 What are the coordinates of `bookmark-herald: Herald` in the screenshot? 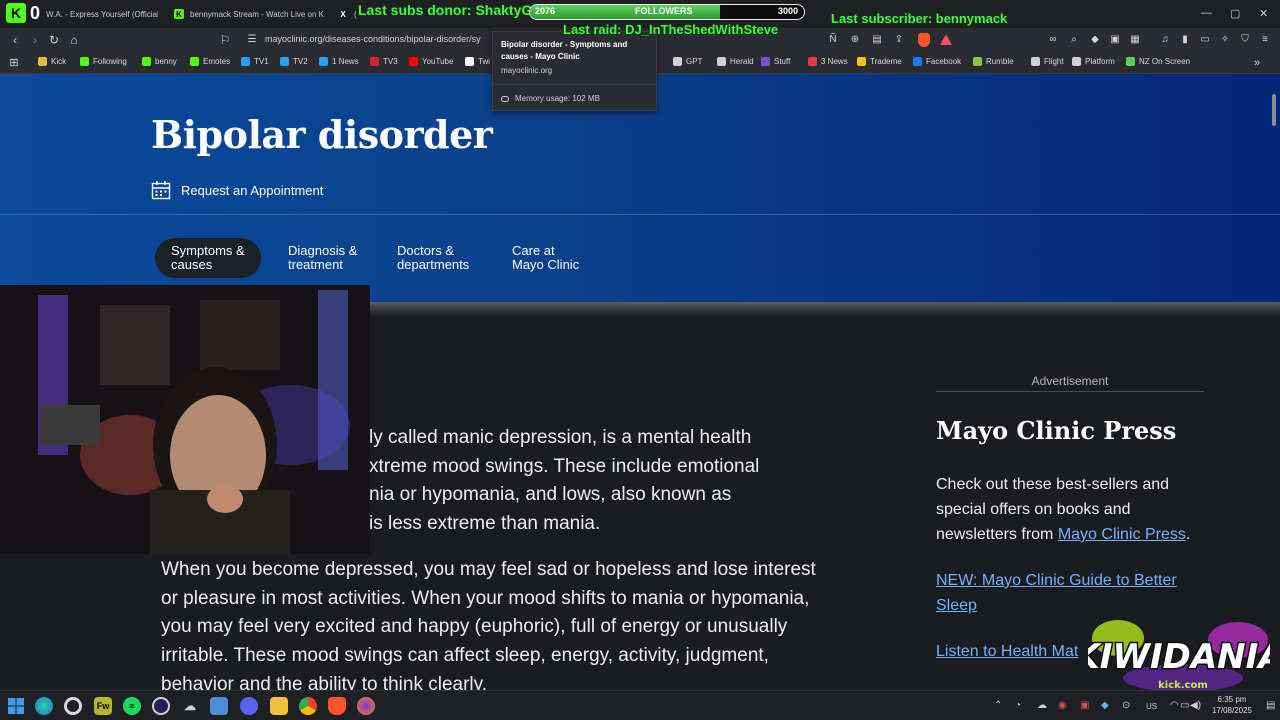 It's located at (735, 61).